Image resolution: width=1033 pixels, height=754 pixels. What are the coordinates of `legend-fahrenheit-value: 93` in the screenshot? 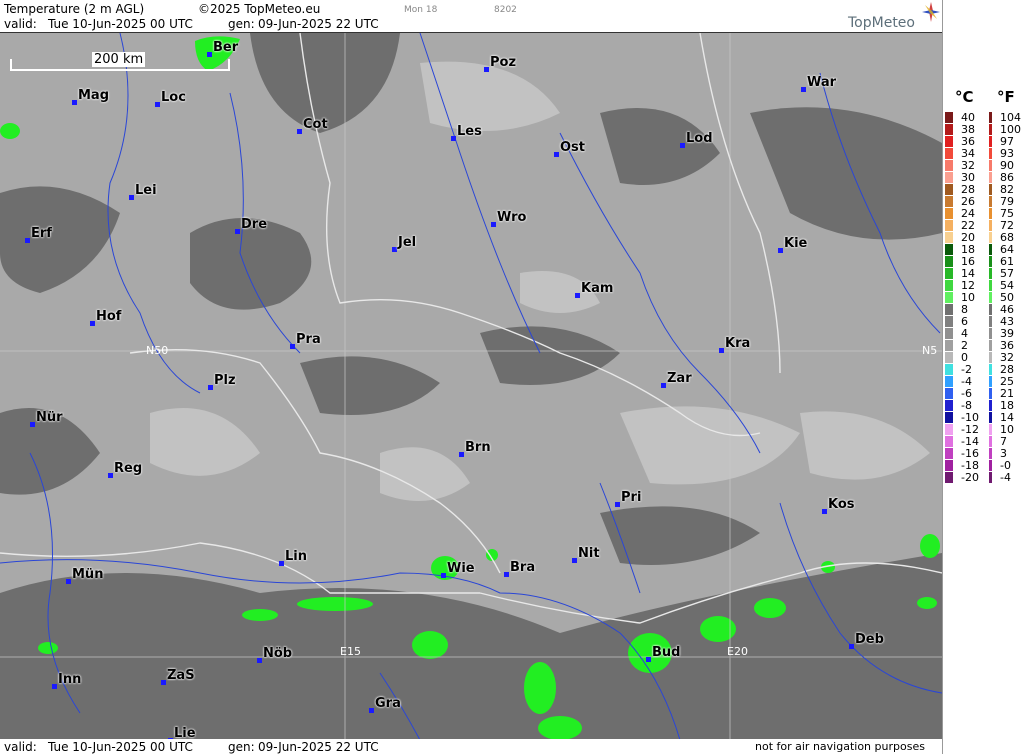 It's located at (1007, 153).